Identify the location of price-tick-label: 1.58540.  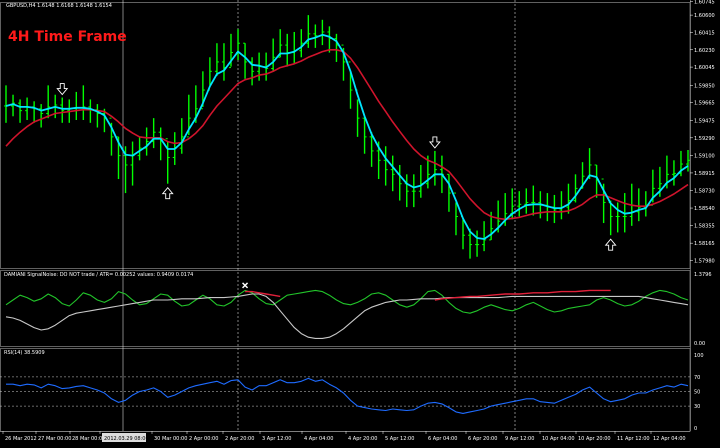
(704, 209).